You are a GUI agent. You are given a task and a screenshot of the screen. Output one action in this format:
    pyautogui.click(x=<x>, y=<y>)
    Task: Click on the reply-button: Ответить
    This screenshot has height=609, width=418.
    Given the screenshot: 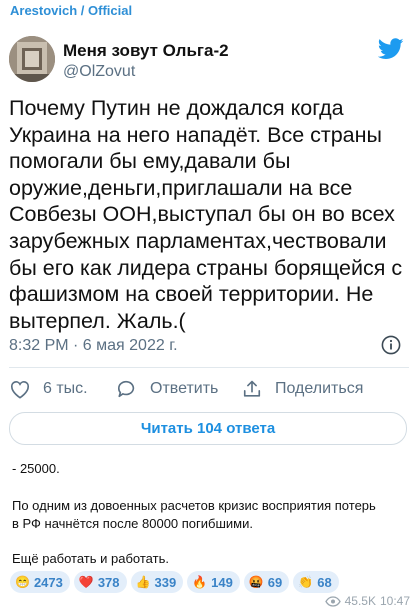 What is the action you would take?
    pyautogui.click(x=167, y=389)
    